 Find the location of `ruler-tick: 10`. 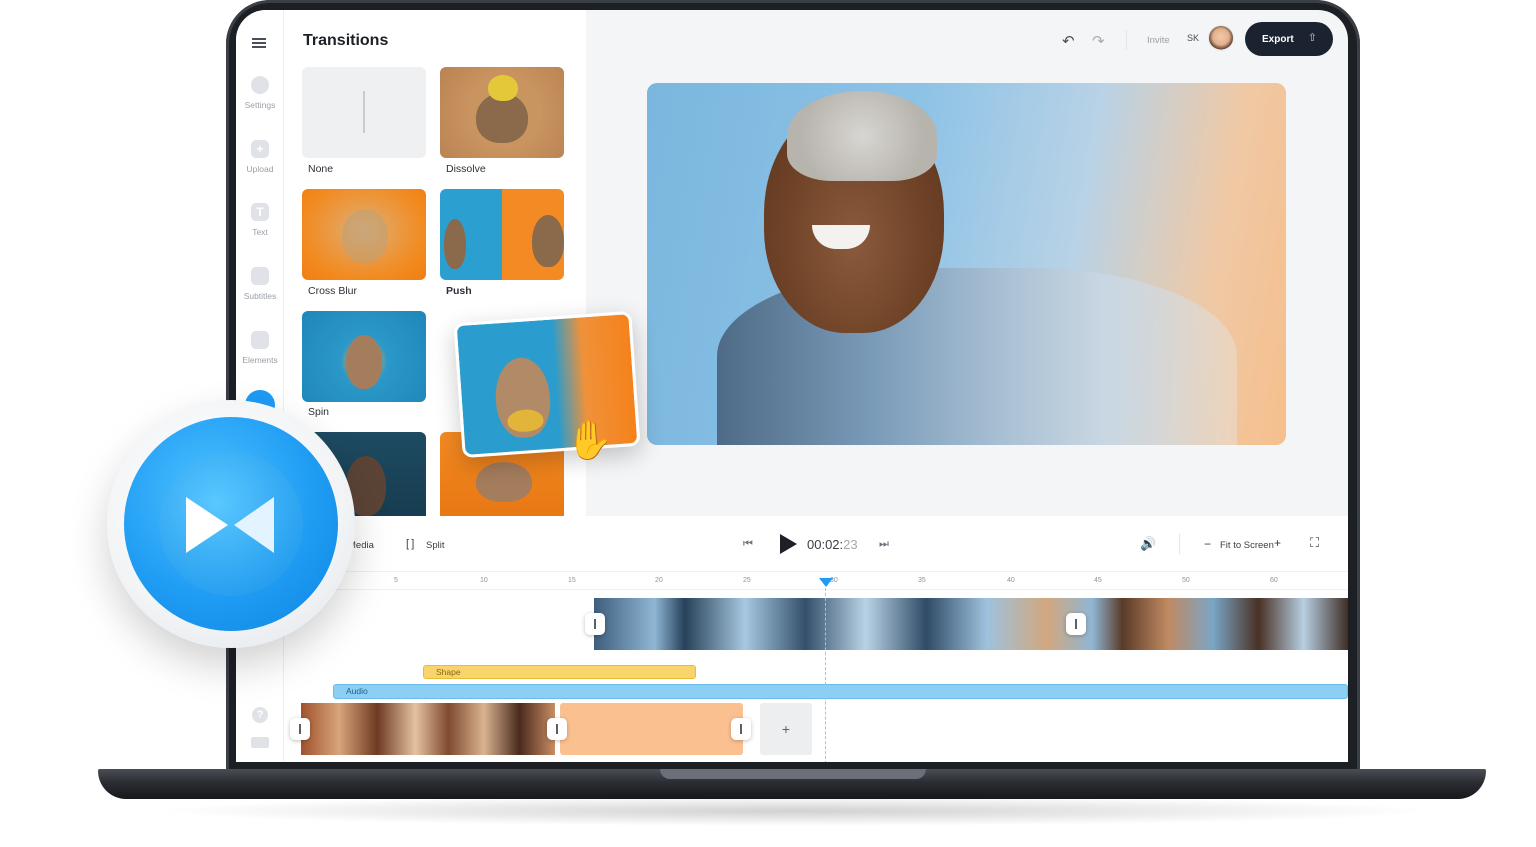

ruler-tick: 10 is located at coordinates (484, 580).